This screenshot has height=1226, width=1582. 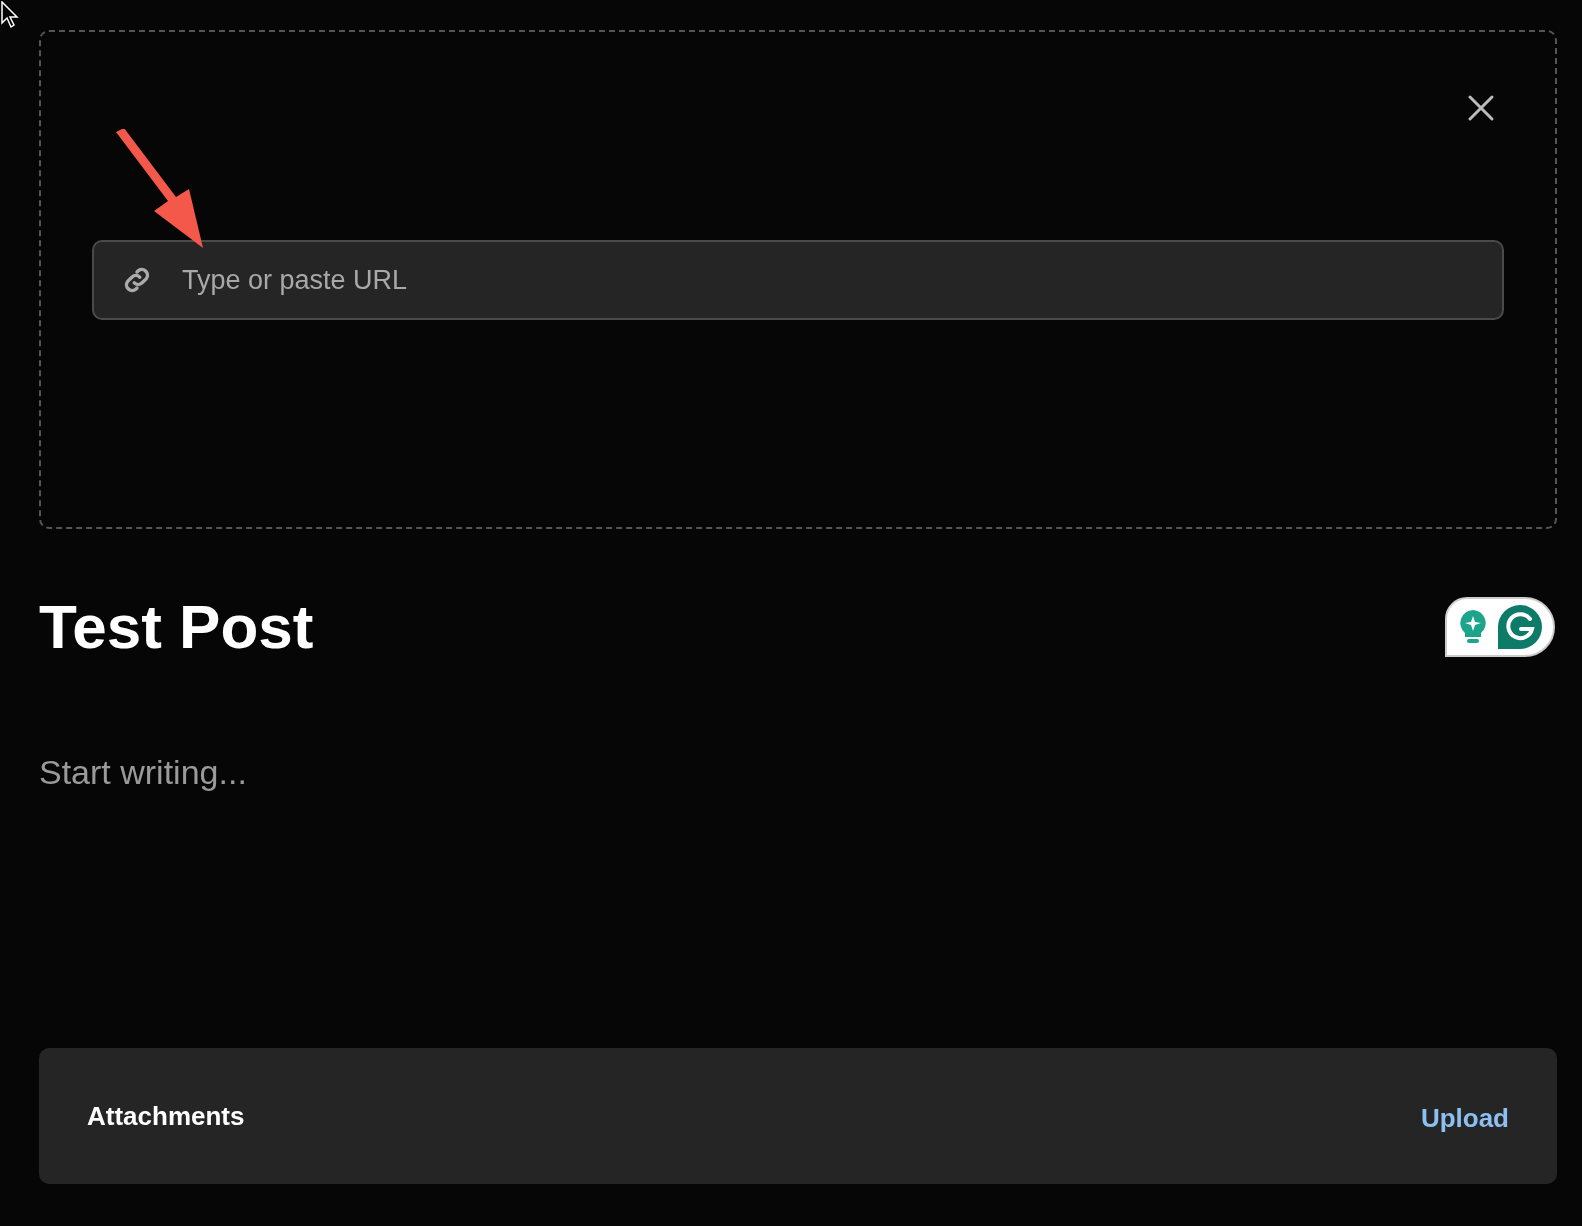 I want to click on lightbulb-icon, so click(x=1473, y=627).